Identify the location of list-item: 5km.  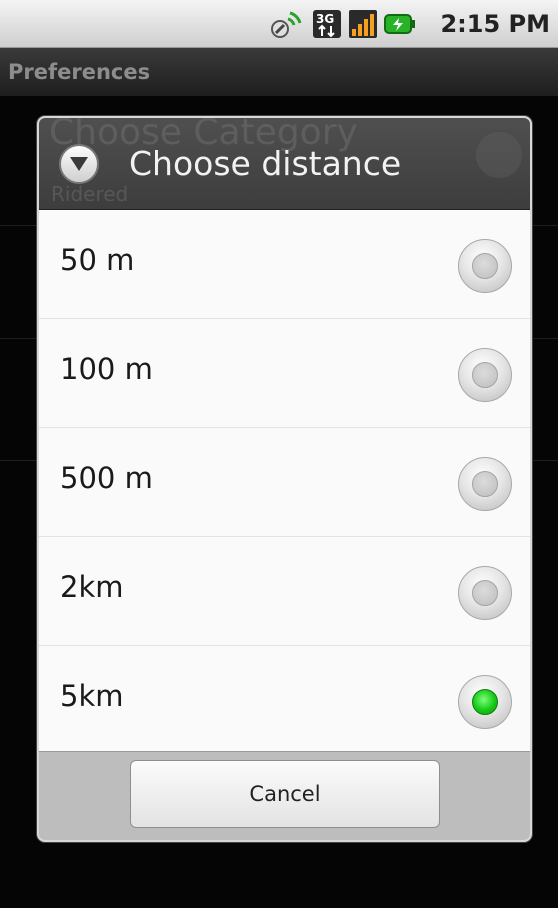
(284, 700).